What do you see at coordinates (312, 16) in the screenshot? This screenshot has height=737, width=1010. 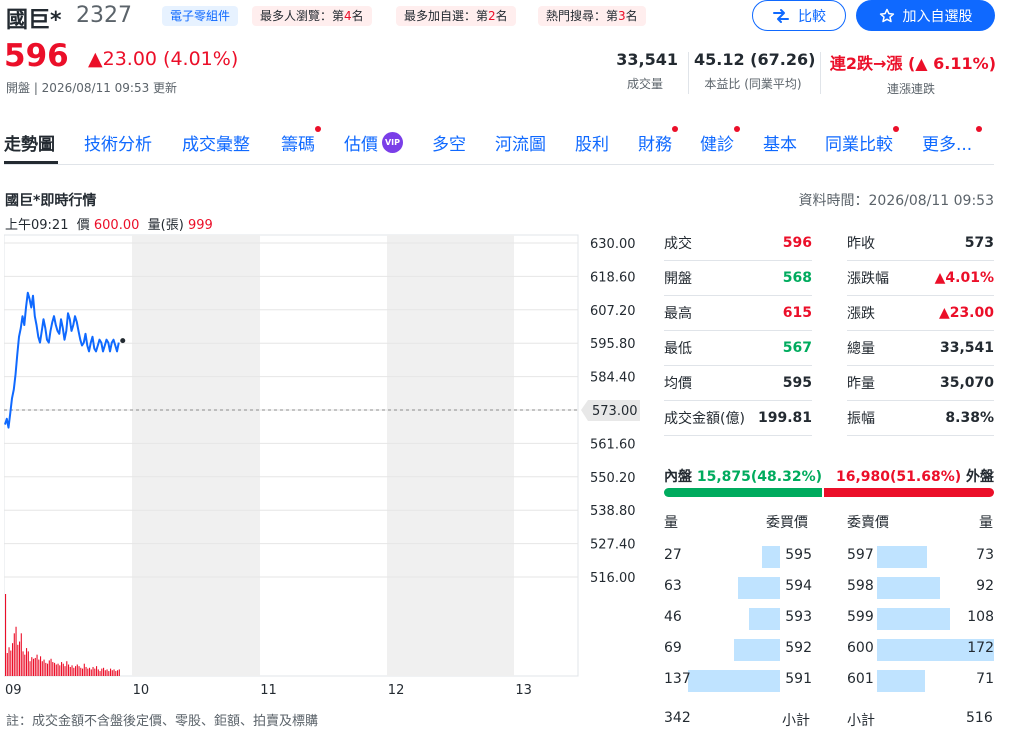 I see `rank-tag-views: 最多人瀏覽：第4名` at bounding box center [312, 16].